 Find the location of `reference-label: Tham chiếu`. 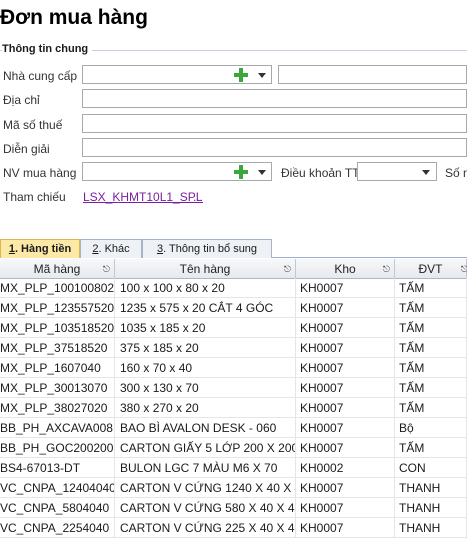

reference-label: Tham chiếu is located at coordinates (34, 197).